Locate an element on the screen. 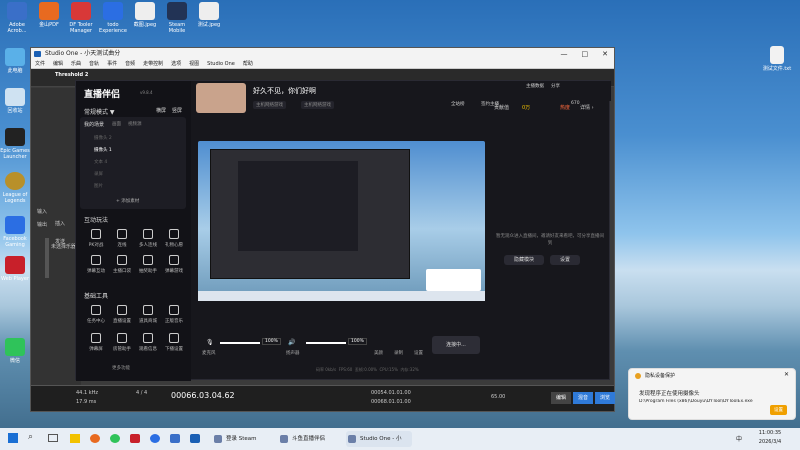 The width and height of the screenshot is (800, 450). edit-button: 编辑 is located at coordinates (561, 398).